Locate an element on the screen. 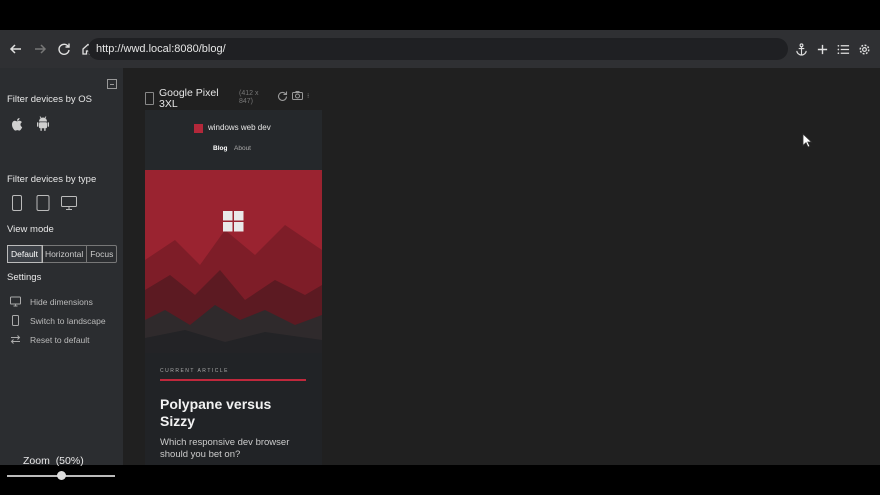 This screenshot has height=495, width=880. gear-icon is located at coordinates (864, 49).